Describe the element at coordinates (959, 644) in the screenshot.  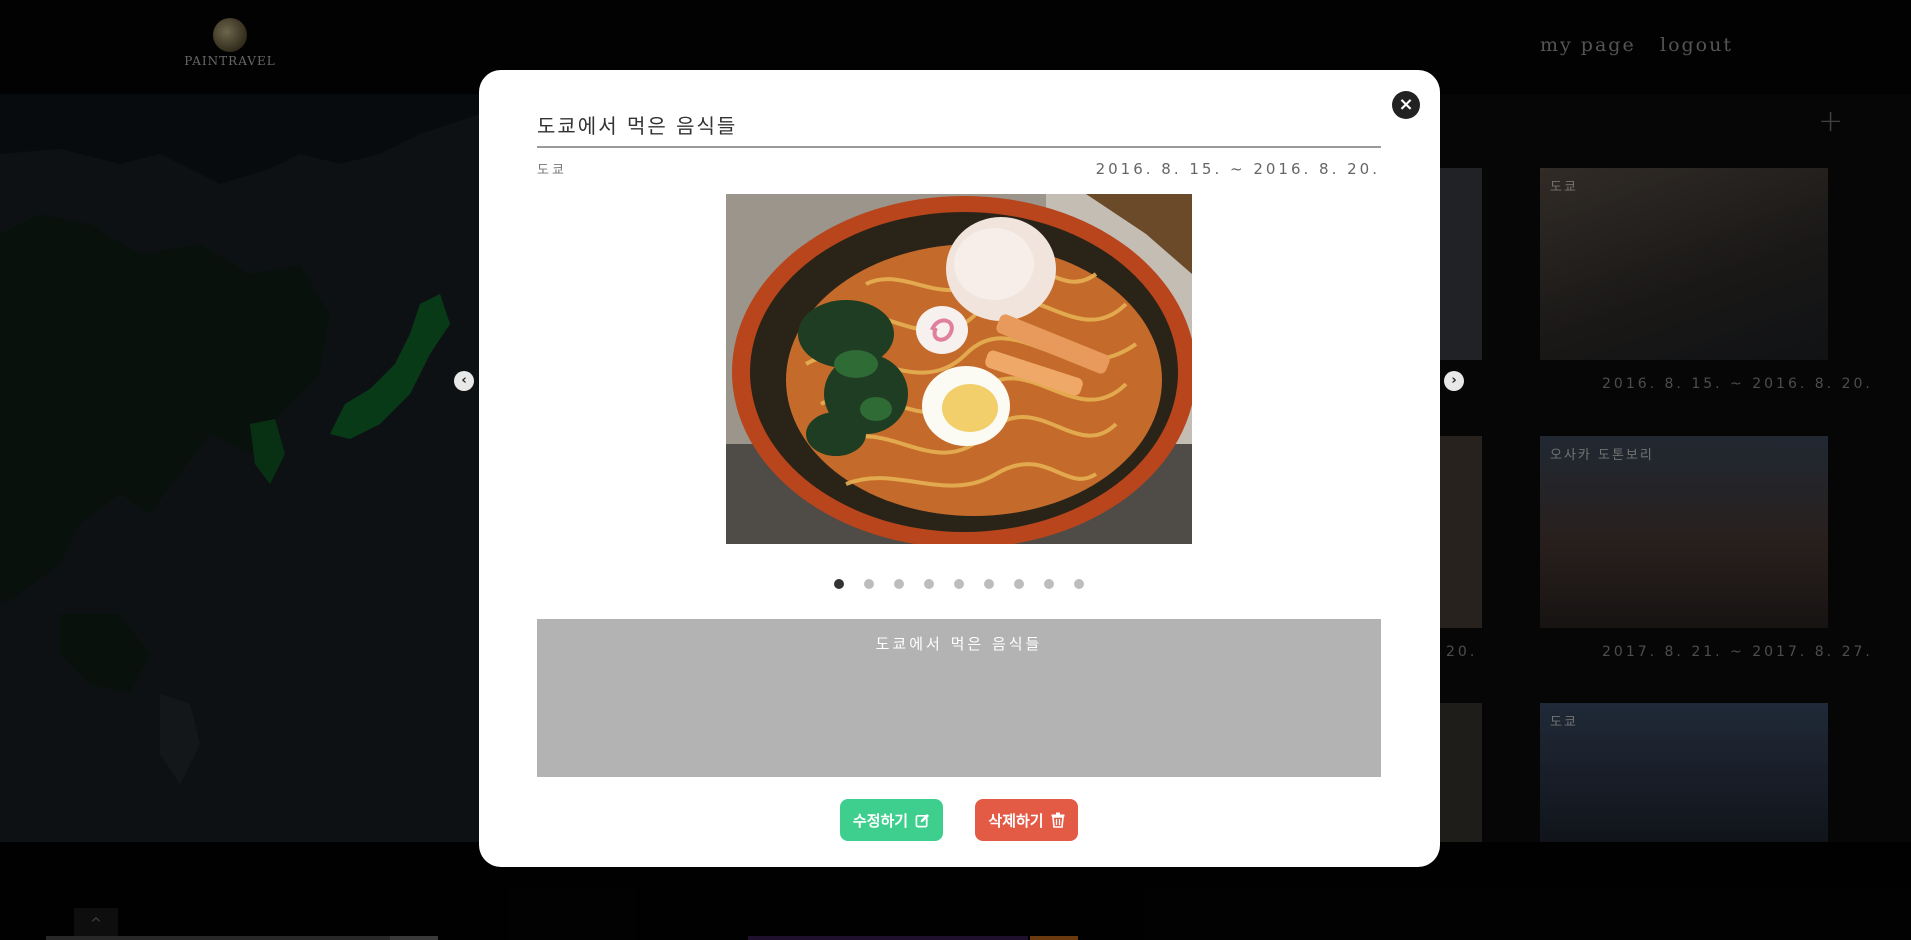
I see `description-text: 도쿄에서 먹은 음식들` at that location.